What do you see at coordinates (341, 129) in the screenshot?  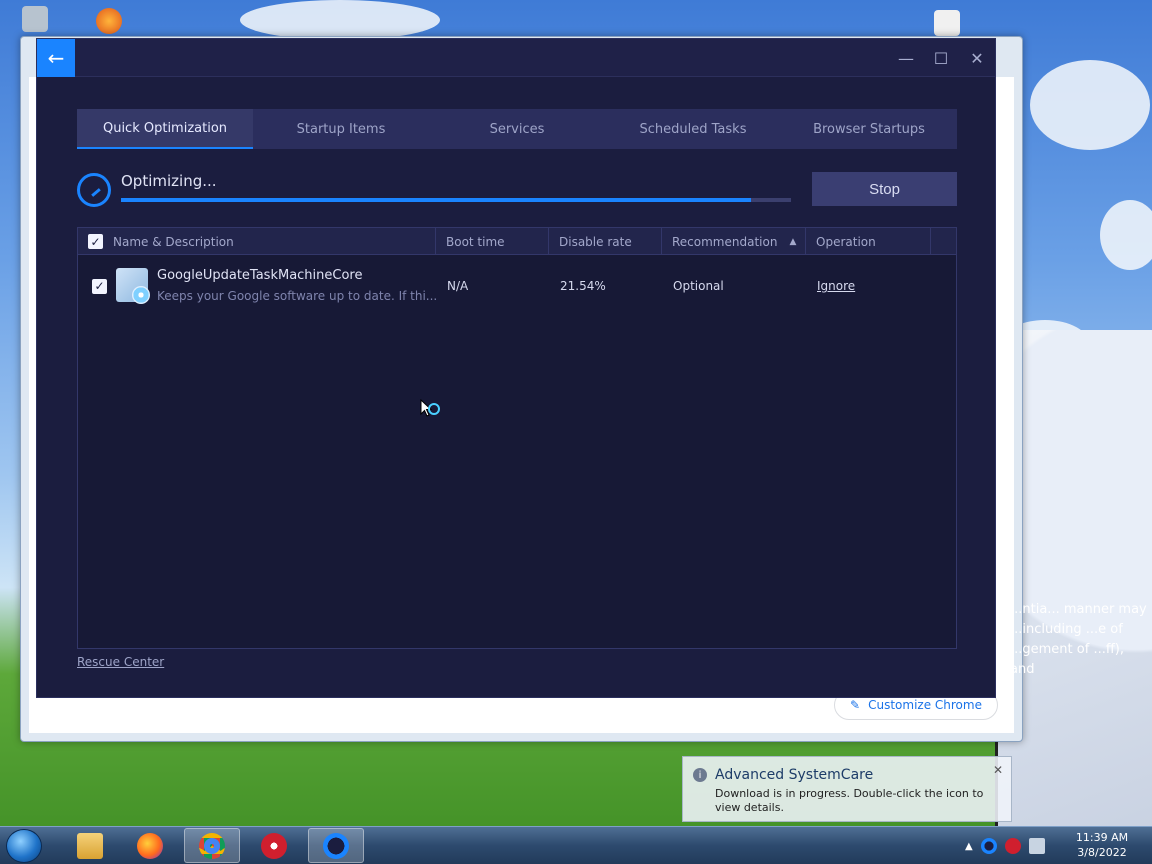 I see `tab-startup-items: Startup Items` at bounding box center [341, 129].